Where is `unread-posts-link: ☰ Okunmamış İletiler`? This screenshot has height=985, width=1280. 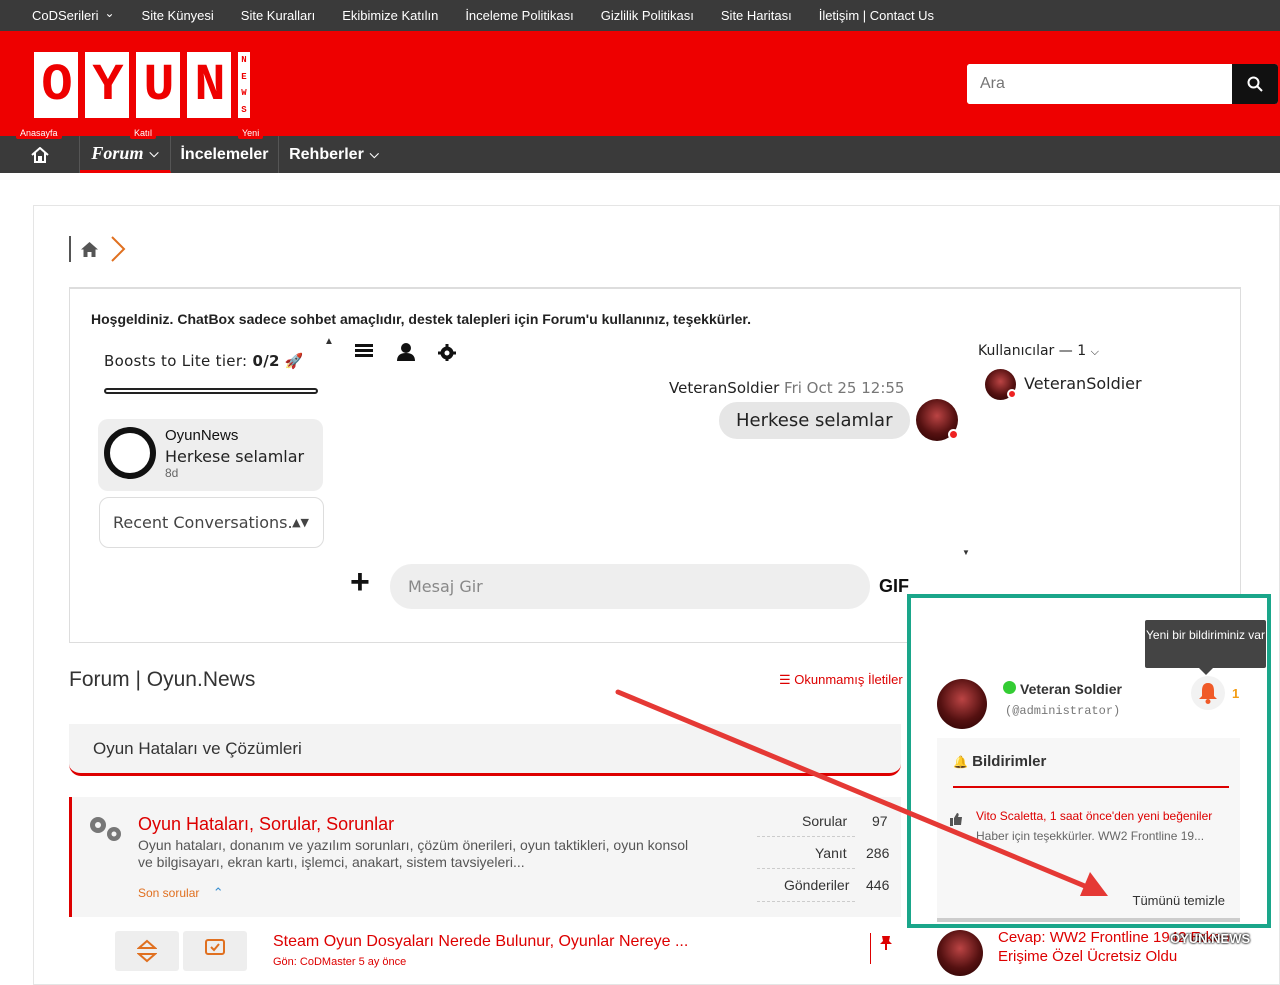 unread-posts-link: ☰ Okunmamış İletiler is located at coordinates (841, 680).